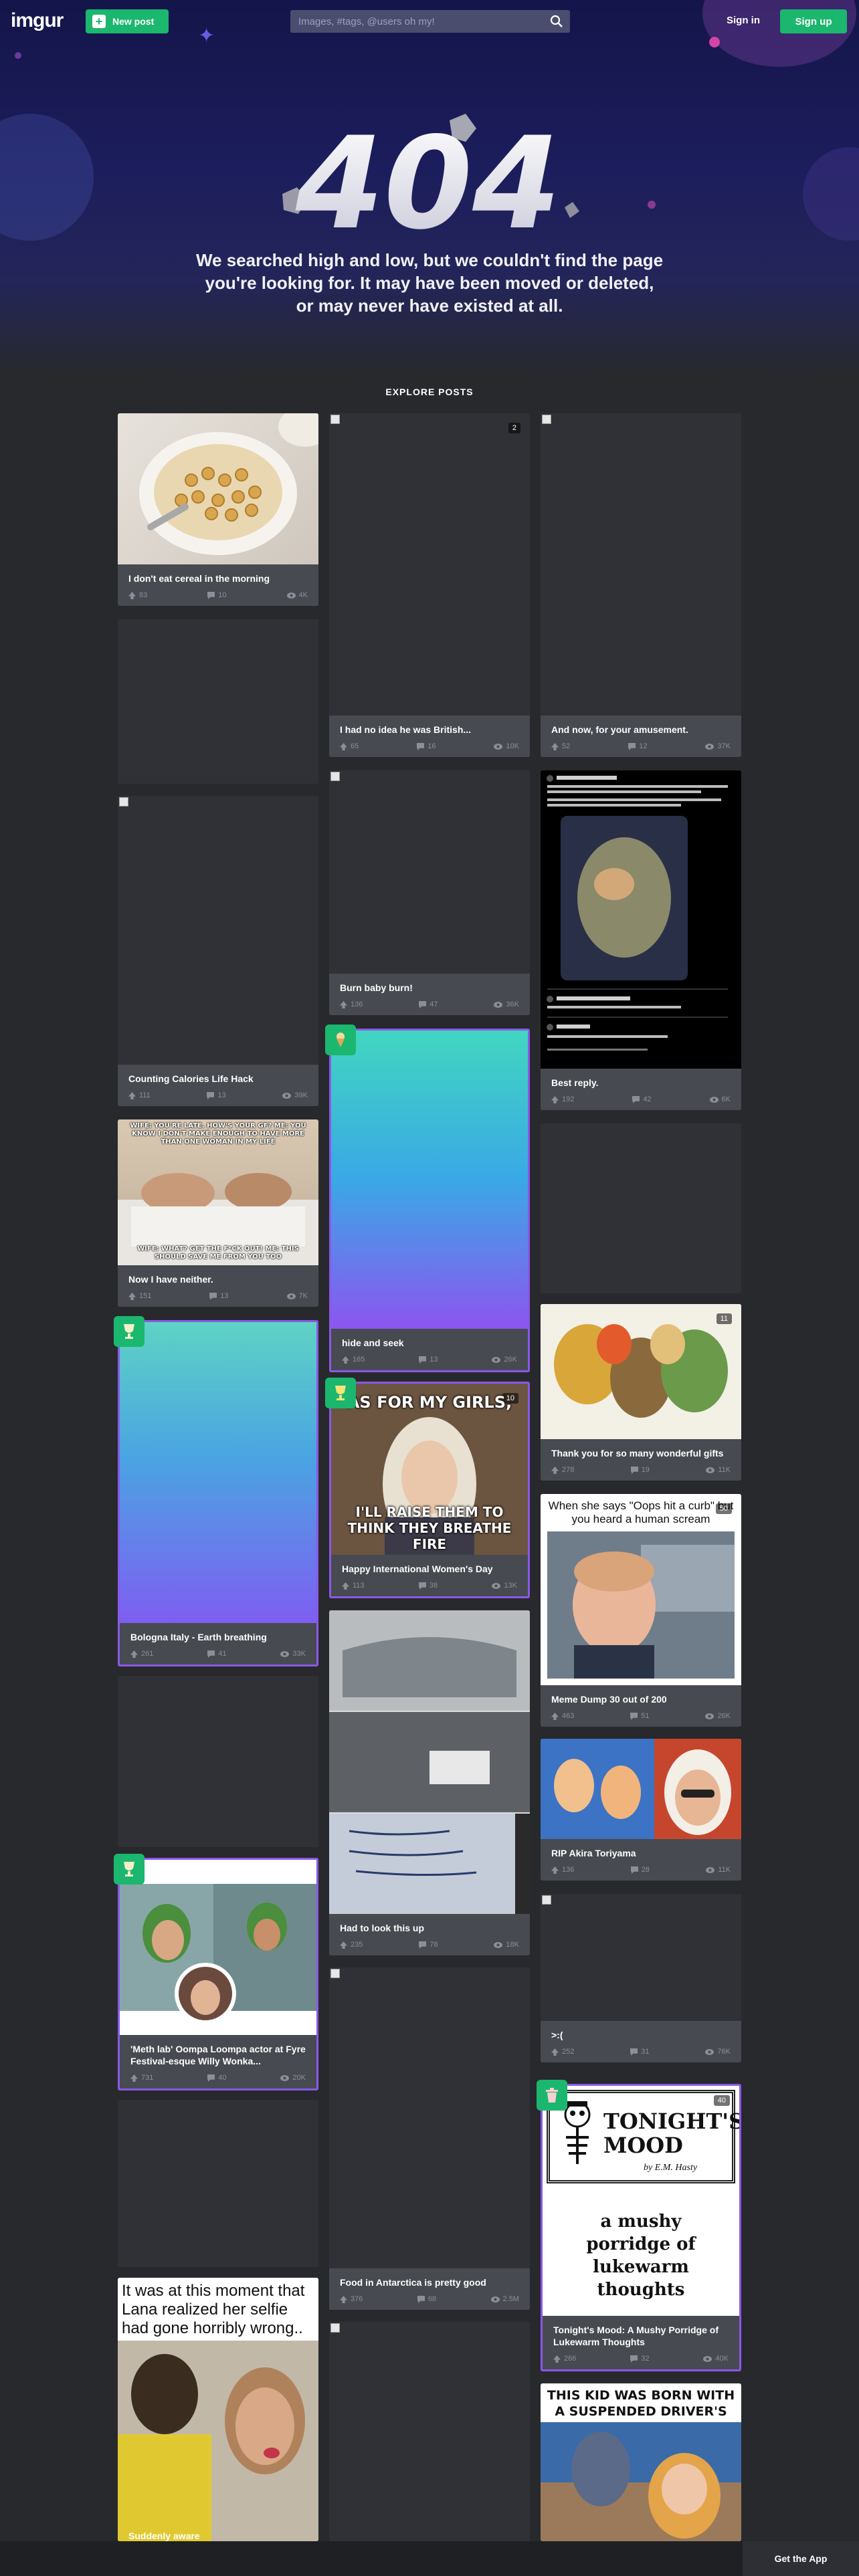 This screenshot has width=859, height=2576. I want to click on search-input, so click(416, 21).